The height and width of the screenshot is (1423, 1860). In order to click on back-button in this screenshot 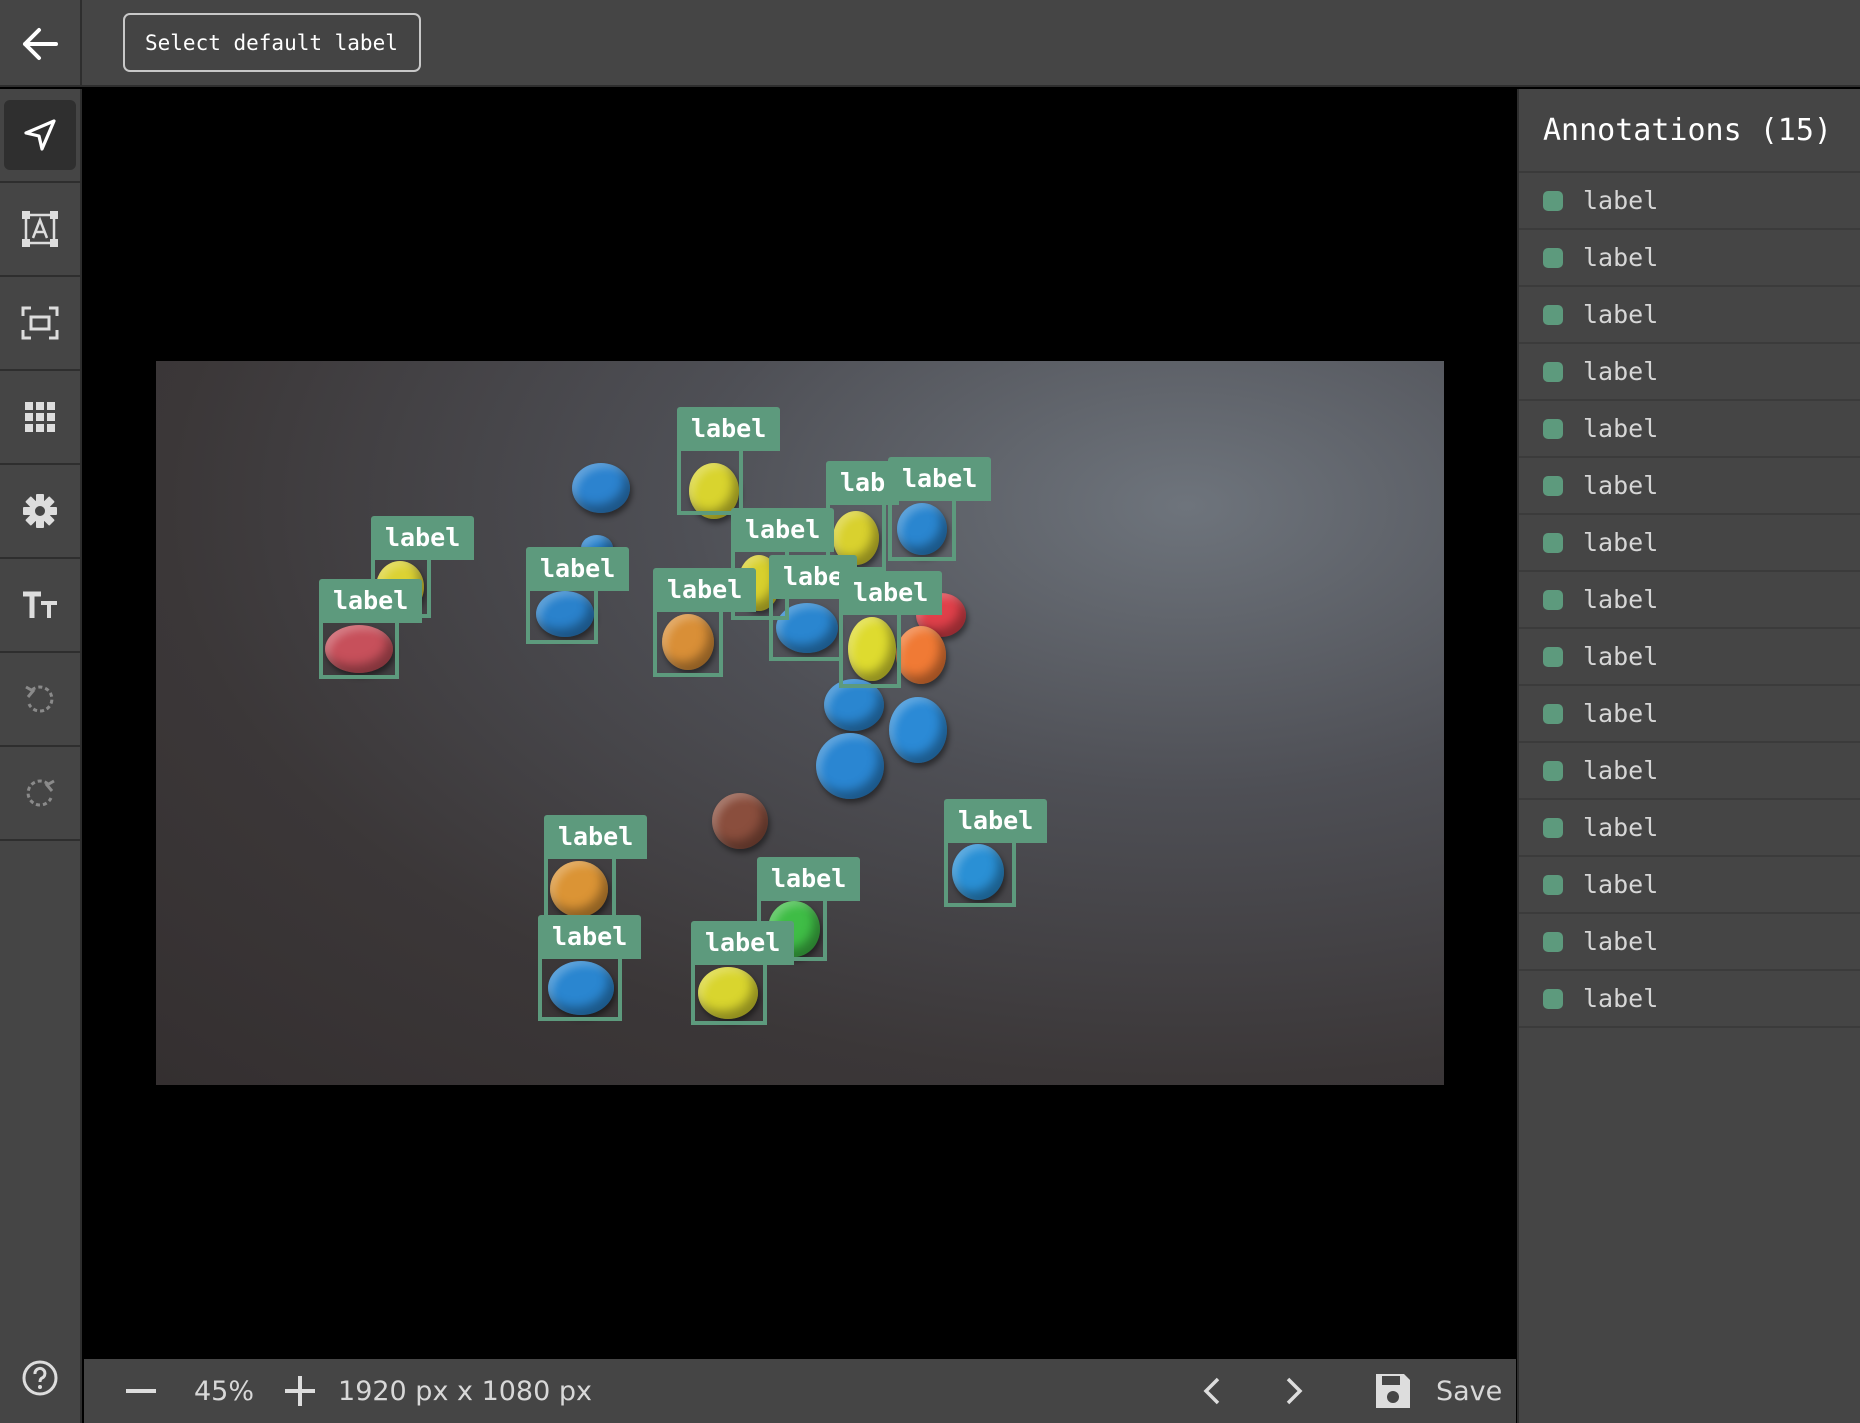, I will do `click(41, 43)`.